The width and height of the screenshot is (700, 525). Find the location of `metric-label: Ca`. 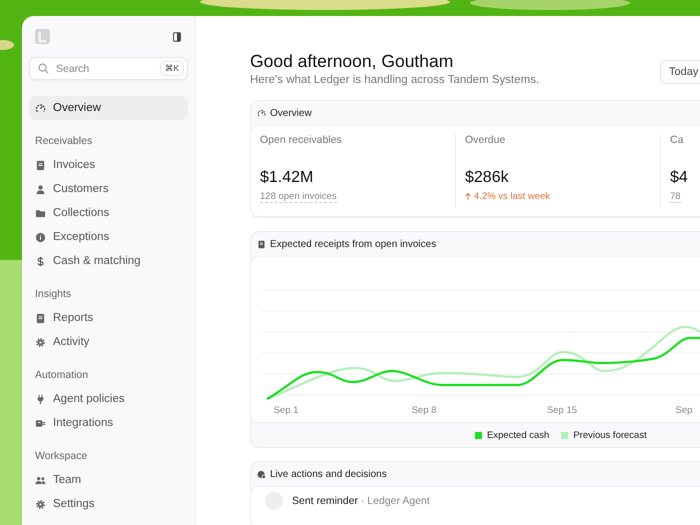

metric-label: Ca is located at coordinates (677, 140).